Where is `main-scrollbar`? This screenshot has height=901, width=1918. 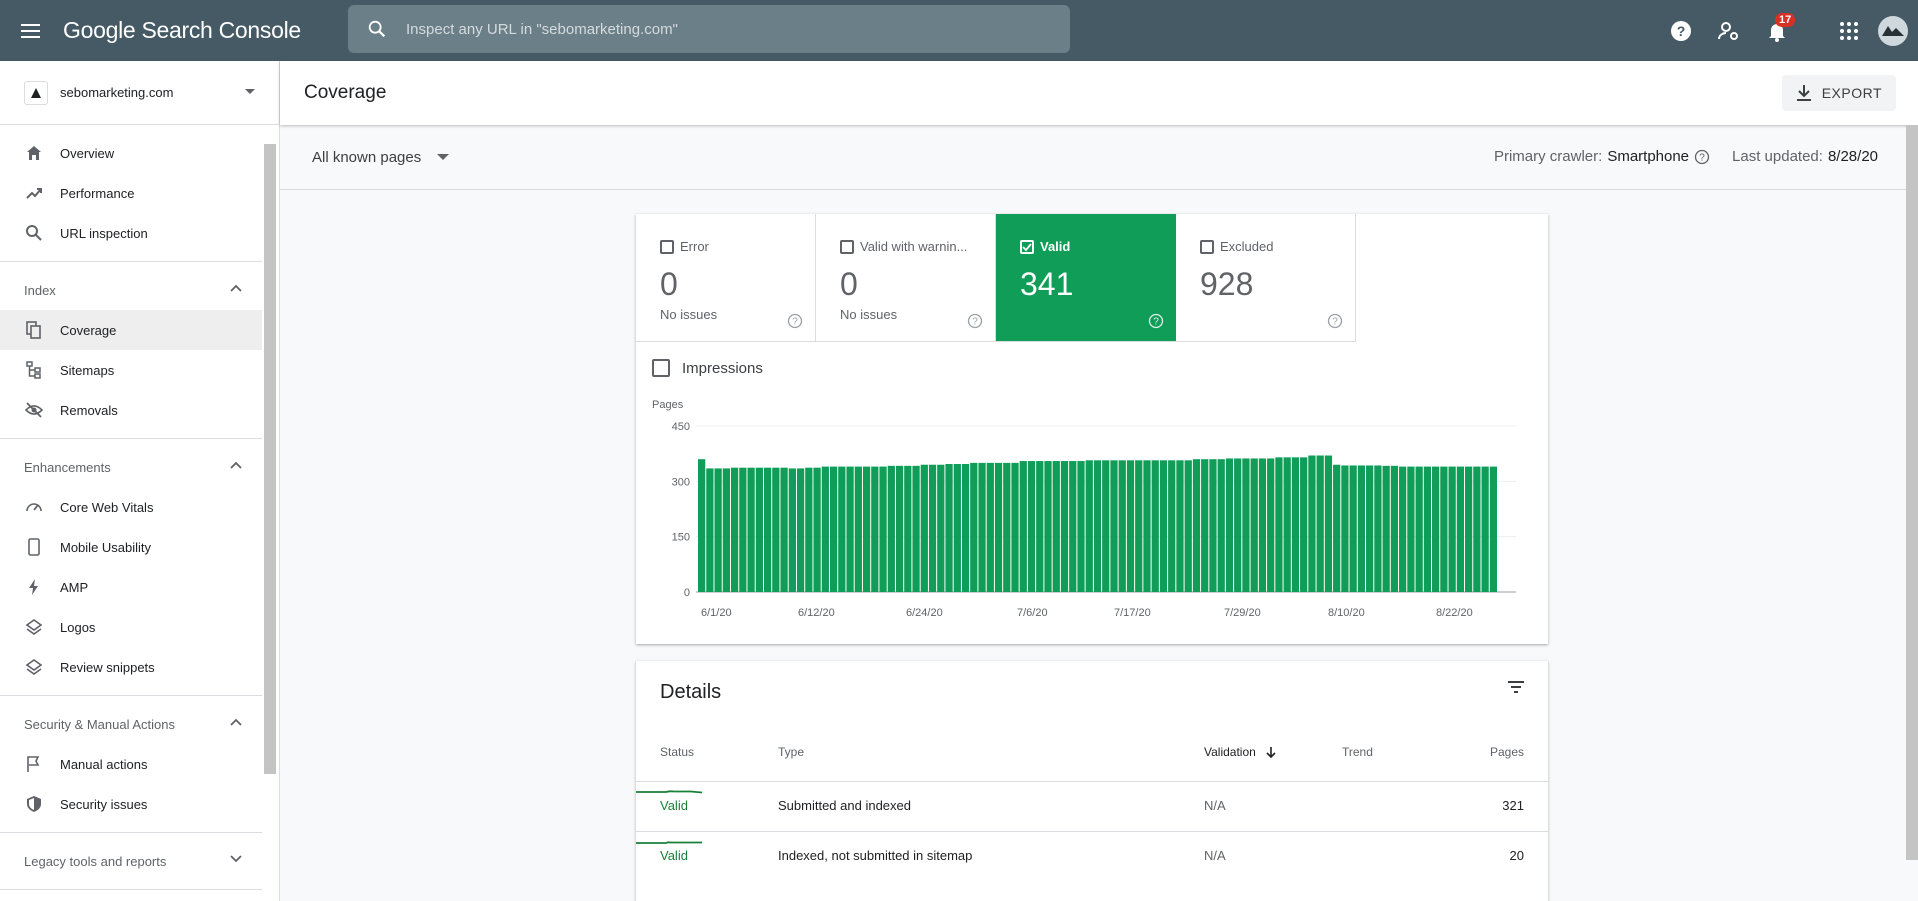
main-scrollbar is located at coordinates (1912, 492).